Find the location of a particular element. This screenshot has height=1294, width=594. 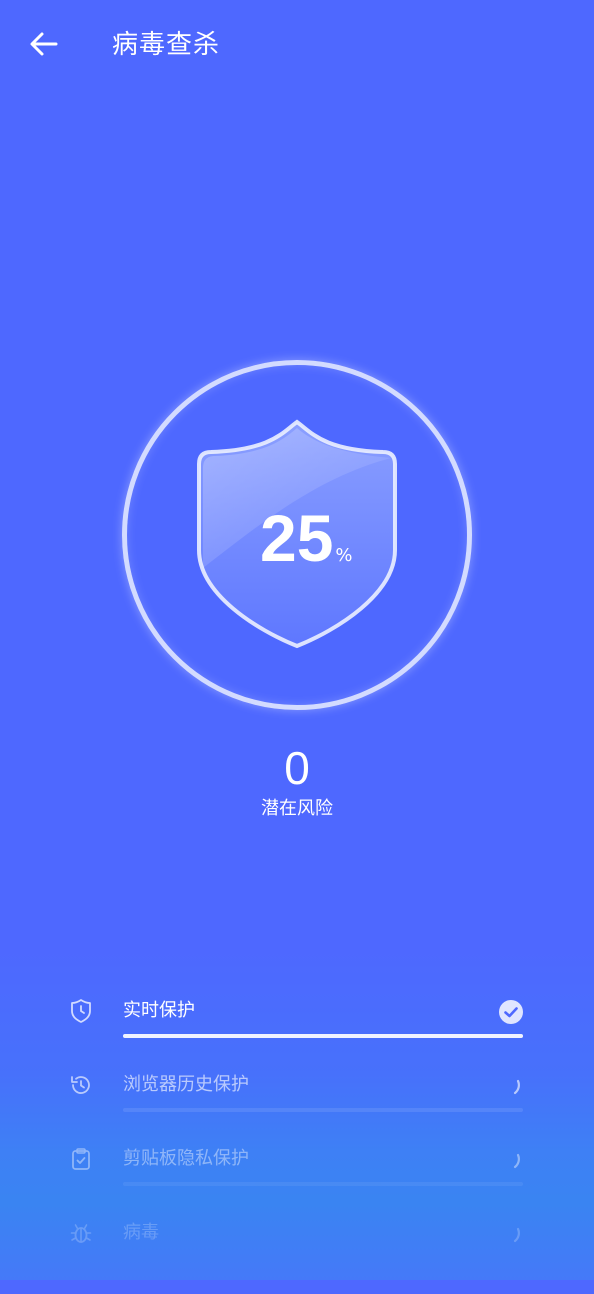

scan-item-realtime: 实时保护 is located at coordinates (297, 1035).